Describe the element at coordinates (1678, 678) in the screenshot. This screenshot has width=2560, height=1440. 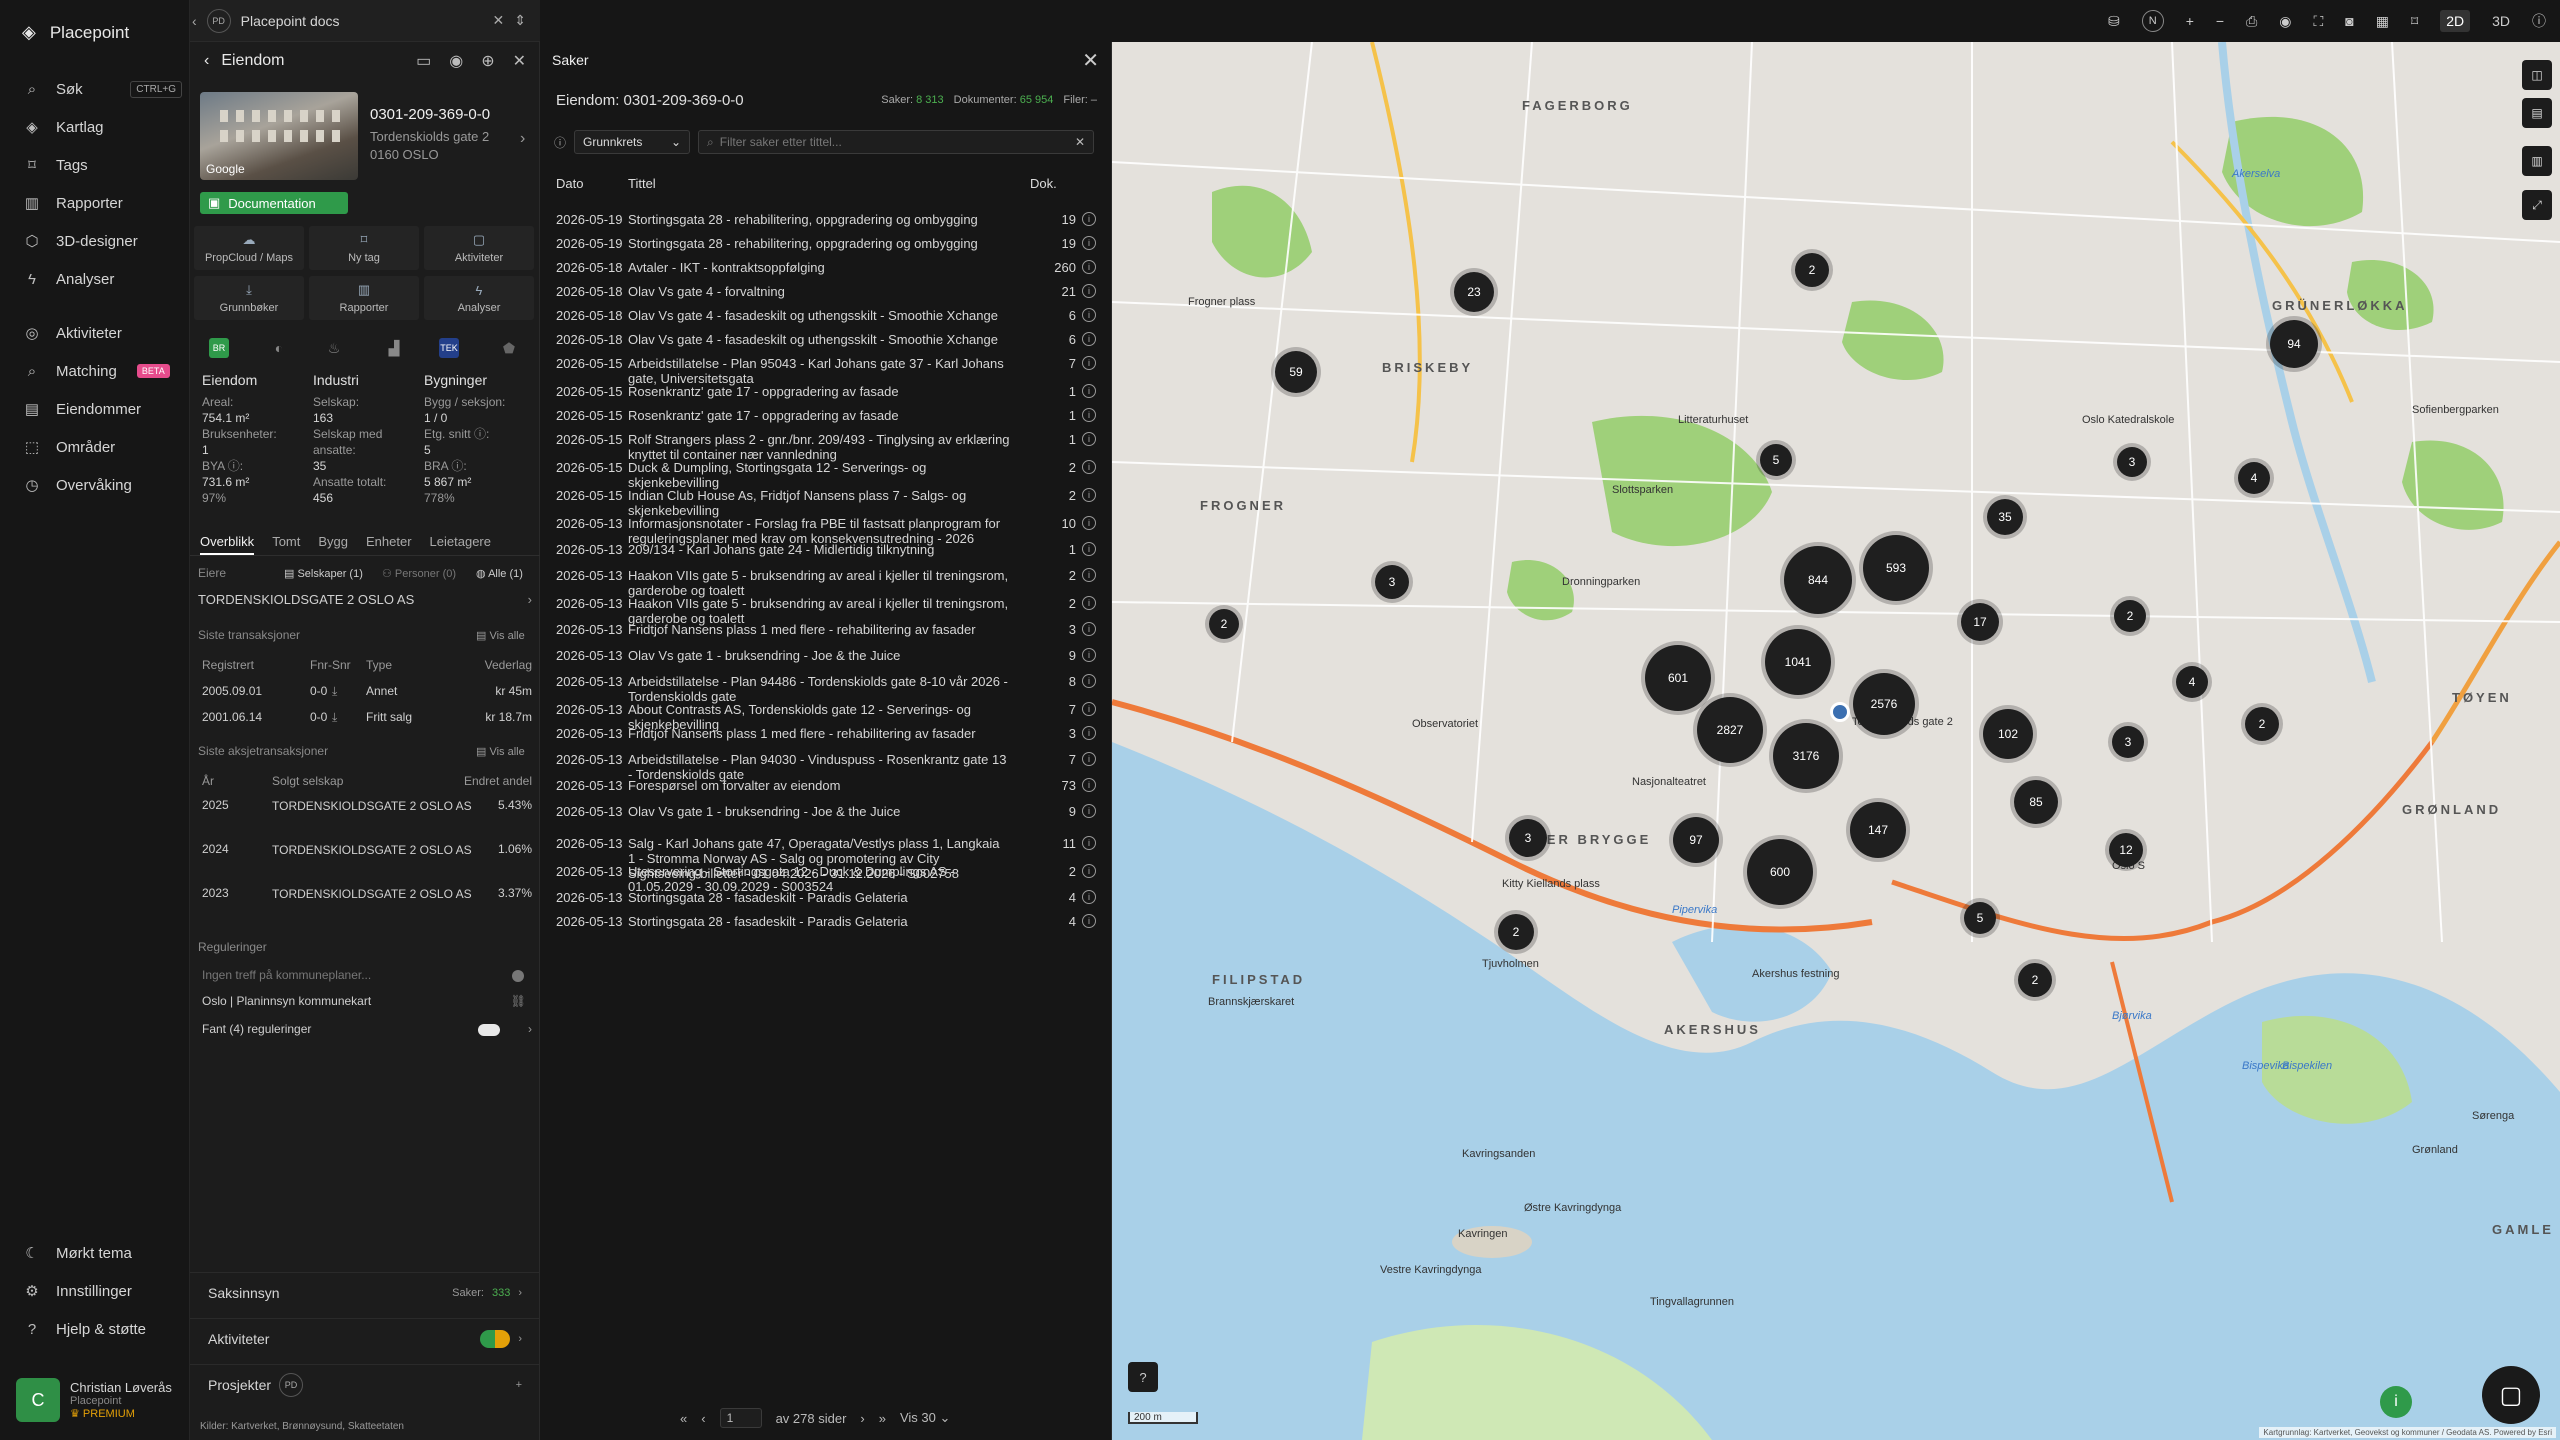
I see `map-cluster: 601` at that location.